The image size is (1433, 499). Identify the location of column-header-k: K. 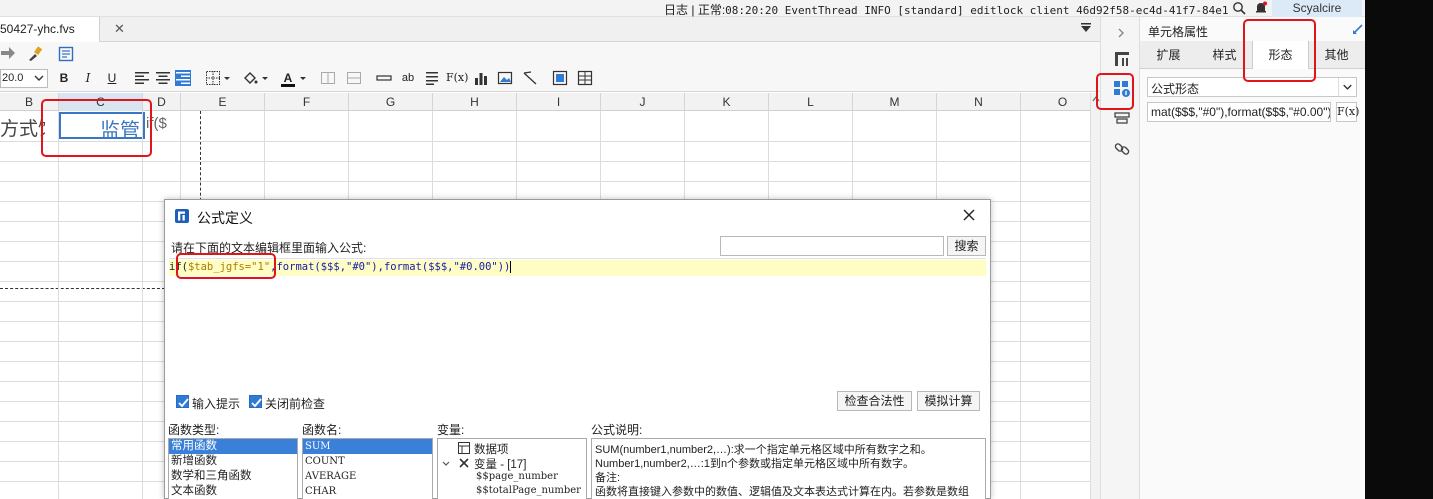
(727, 102).